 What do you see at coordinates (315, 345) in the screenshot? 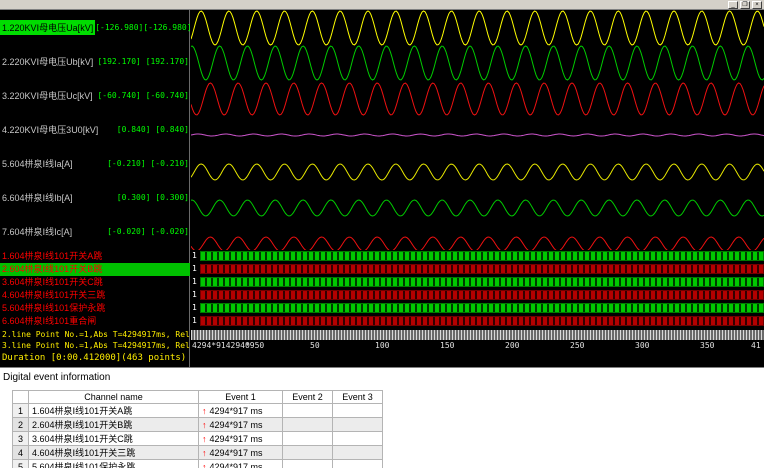
I see `time-axis-tick-label: 50` at bounding box center [315, 345].